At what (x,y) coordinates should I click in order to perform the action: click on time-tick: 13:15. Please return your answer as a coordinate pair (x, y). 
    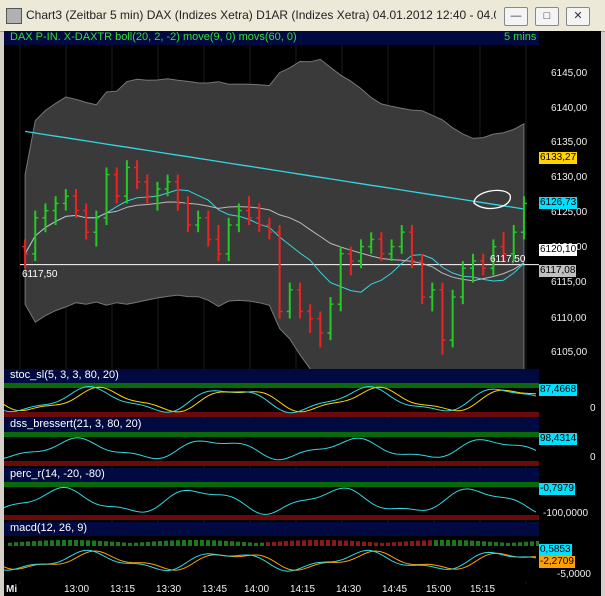
    Looking at the image, I should click on (123, 589).